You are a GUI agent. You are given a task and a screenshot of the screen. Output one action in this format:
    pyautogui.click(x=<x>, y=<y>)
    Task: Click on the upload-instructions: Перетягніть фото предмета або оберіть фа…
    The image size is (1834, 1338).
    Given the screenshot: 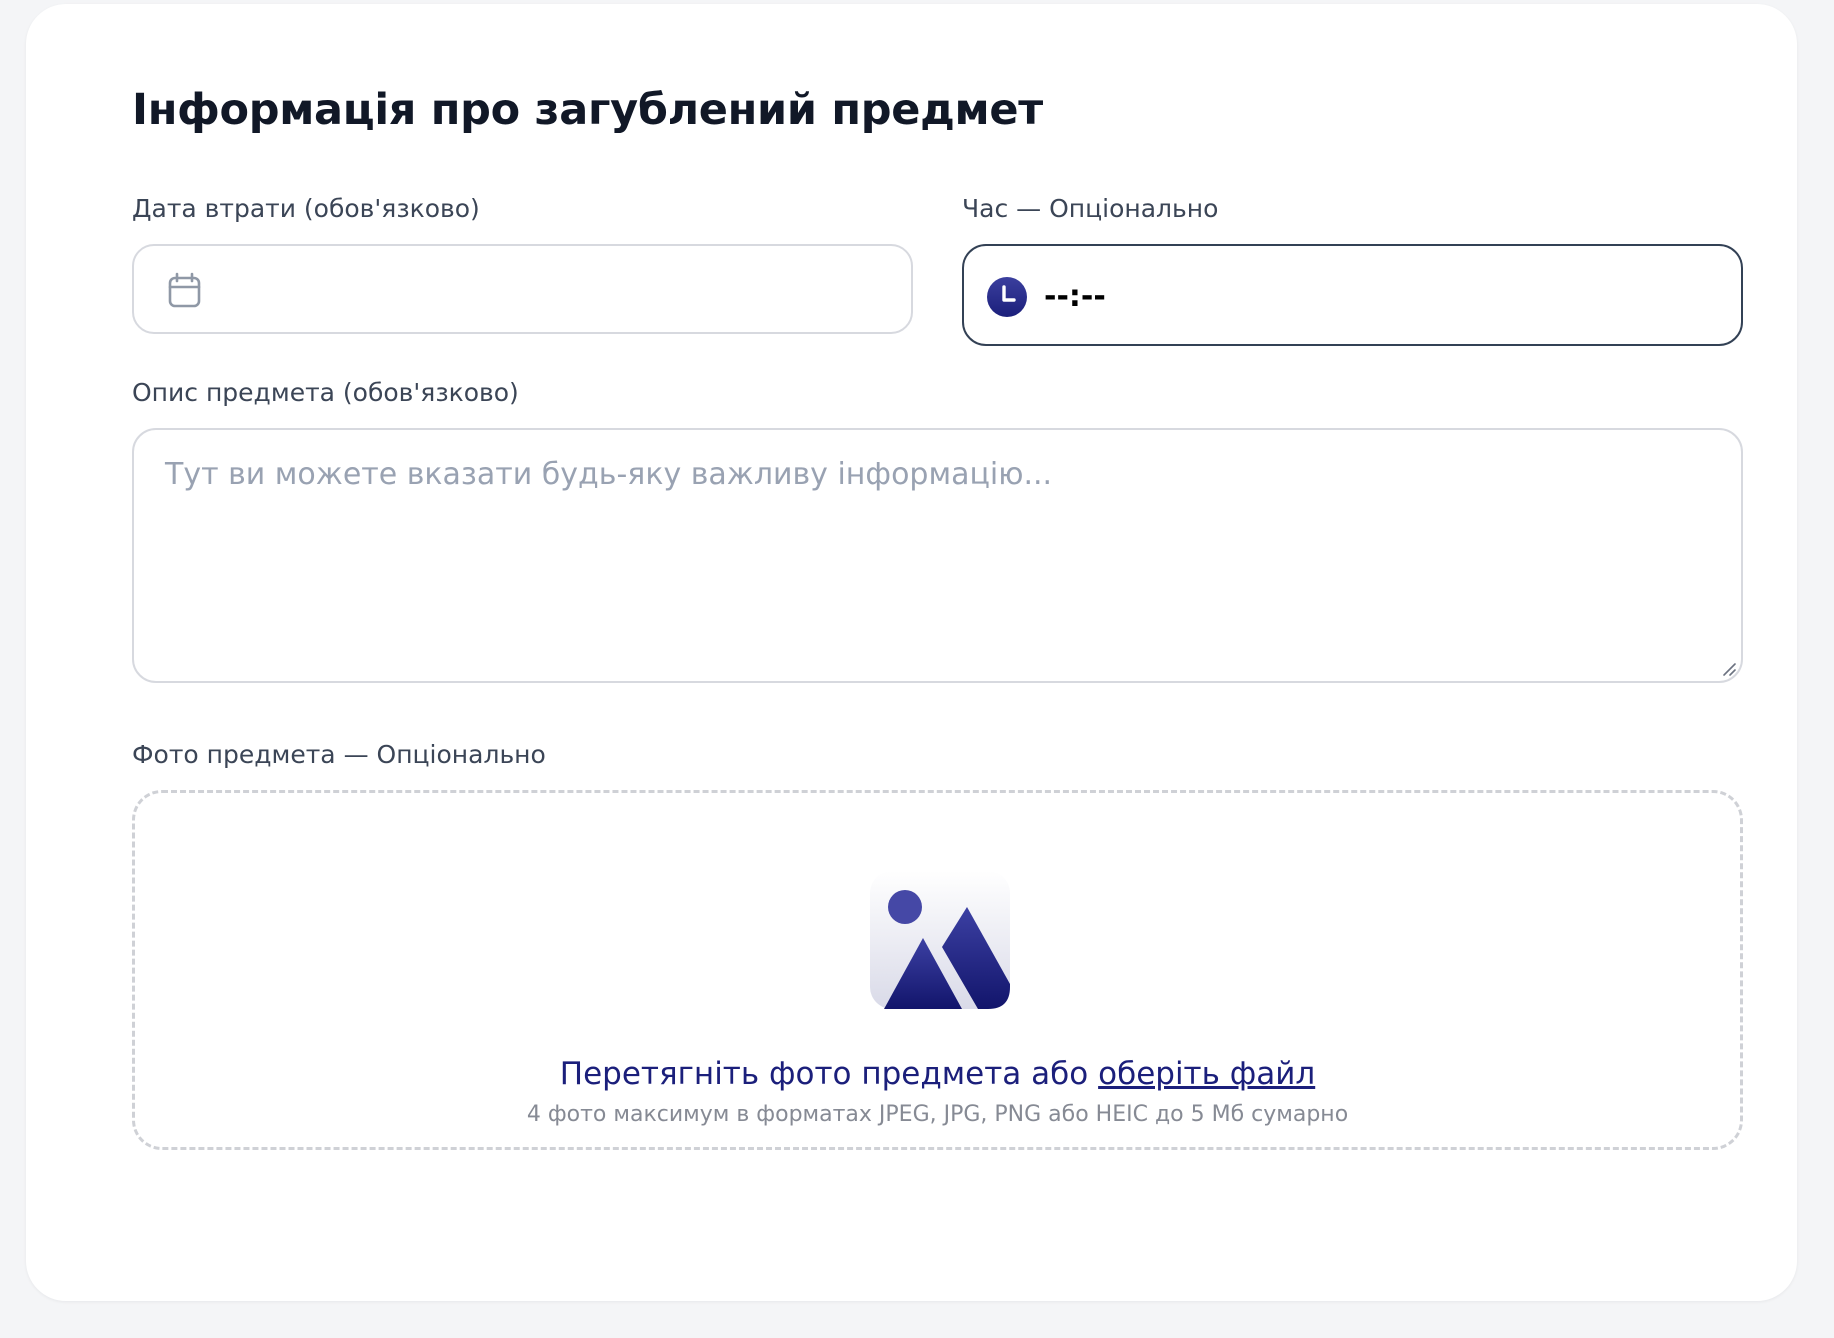 What is the action you would take?
    pyautogui.click(x=937, y=1074)
    